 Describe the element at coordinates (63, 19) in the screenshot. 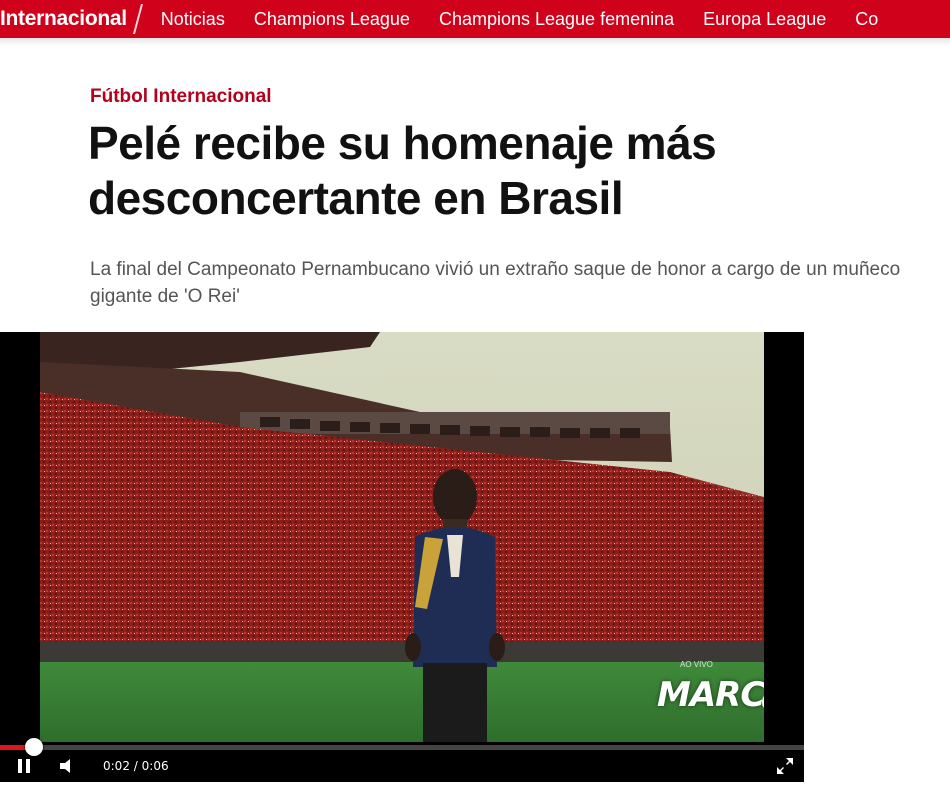

I see `section-title: Internacional` at that location.